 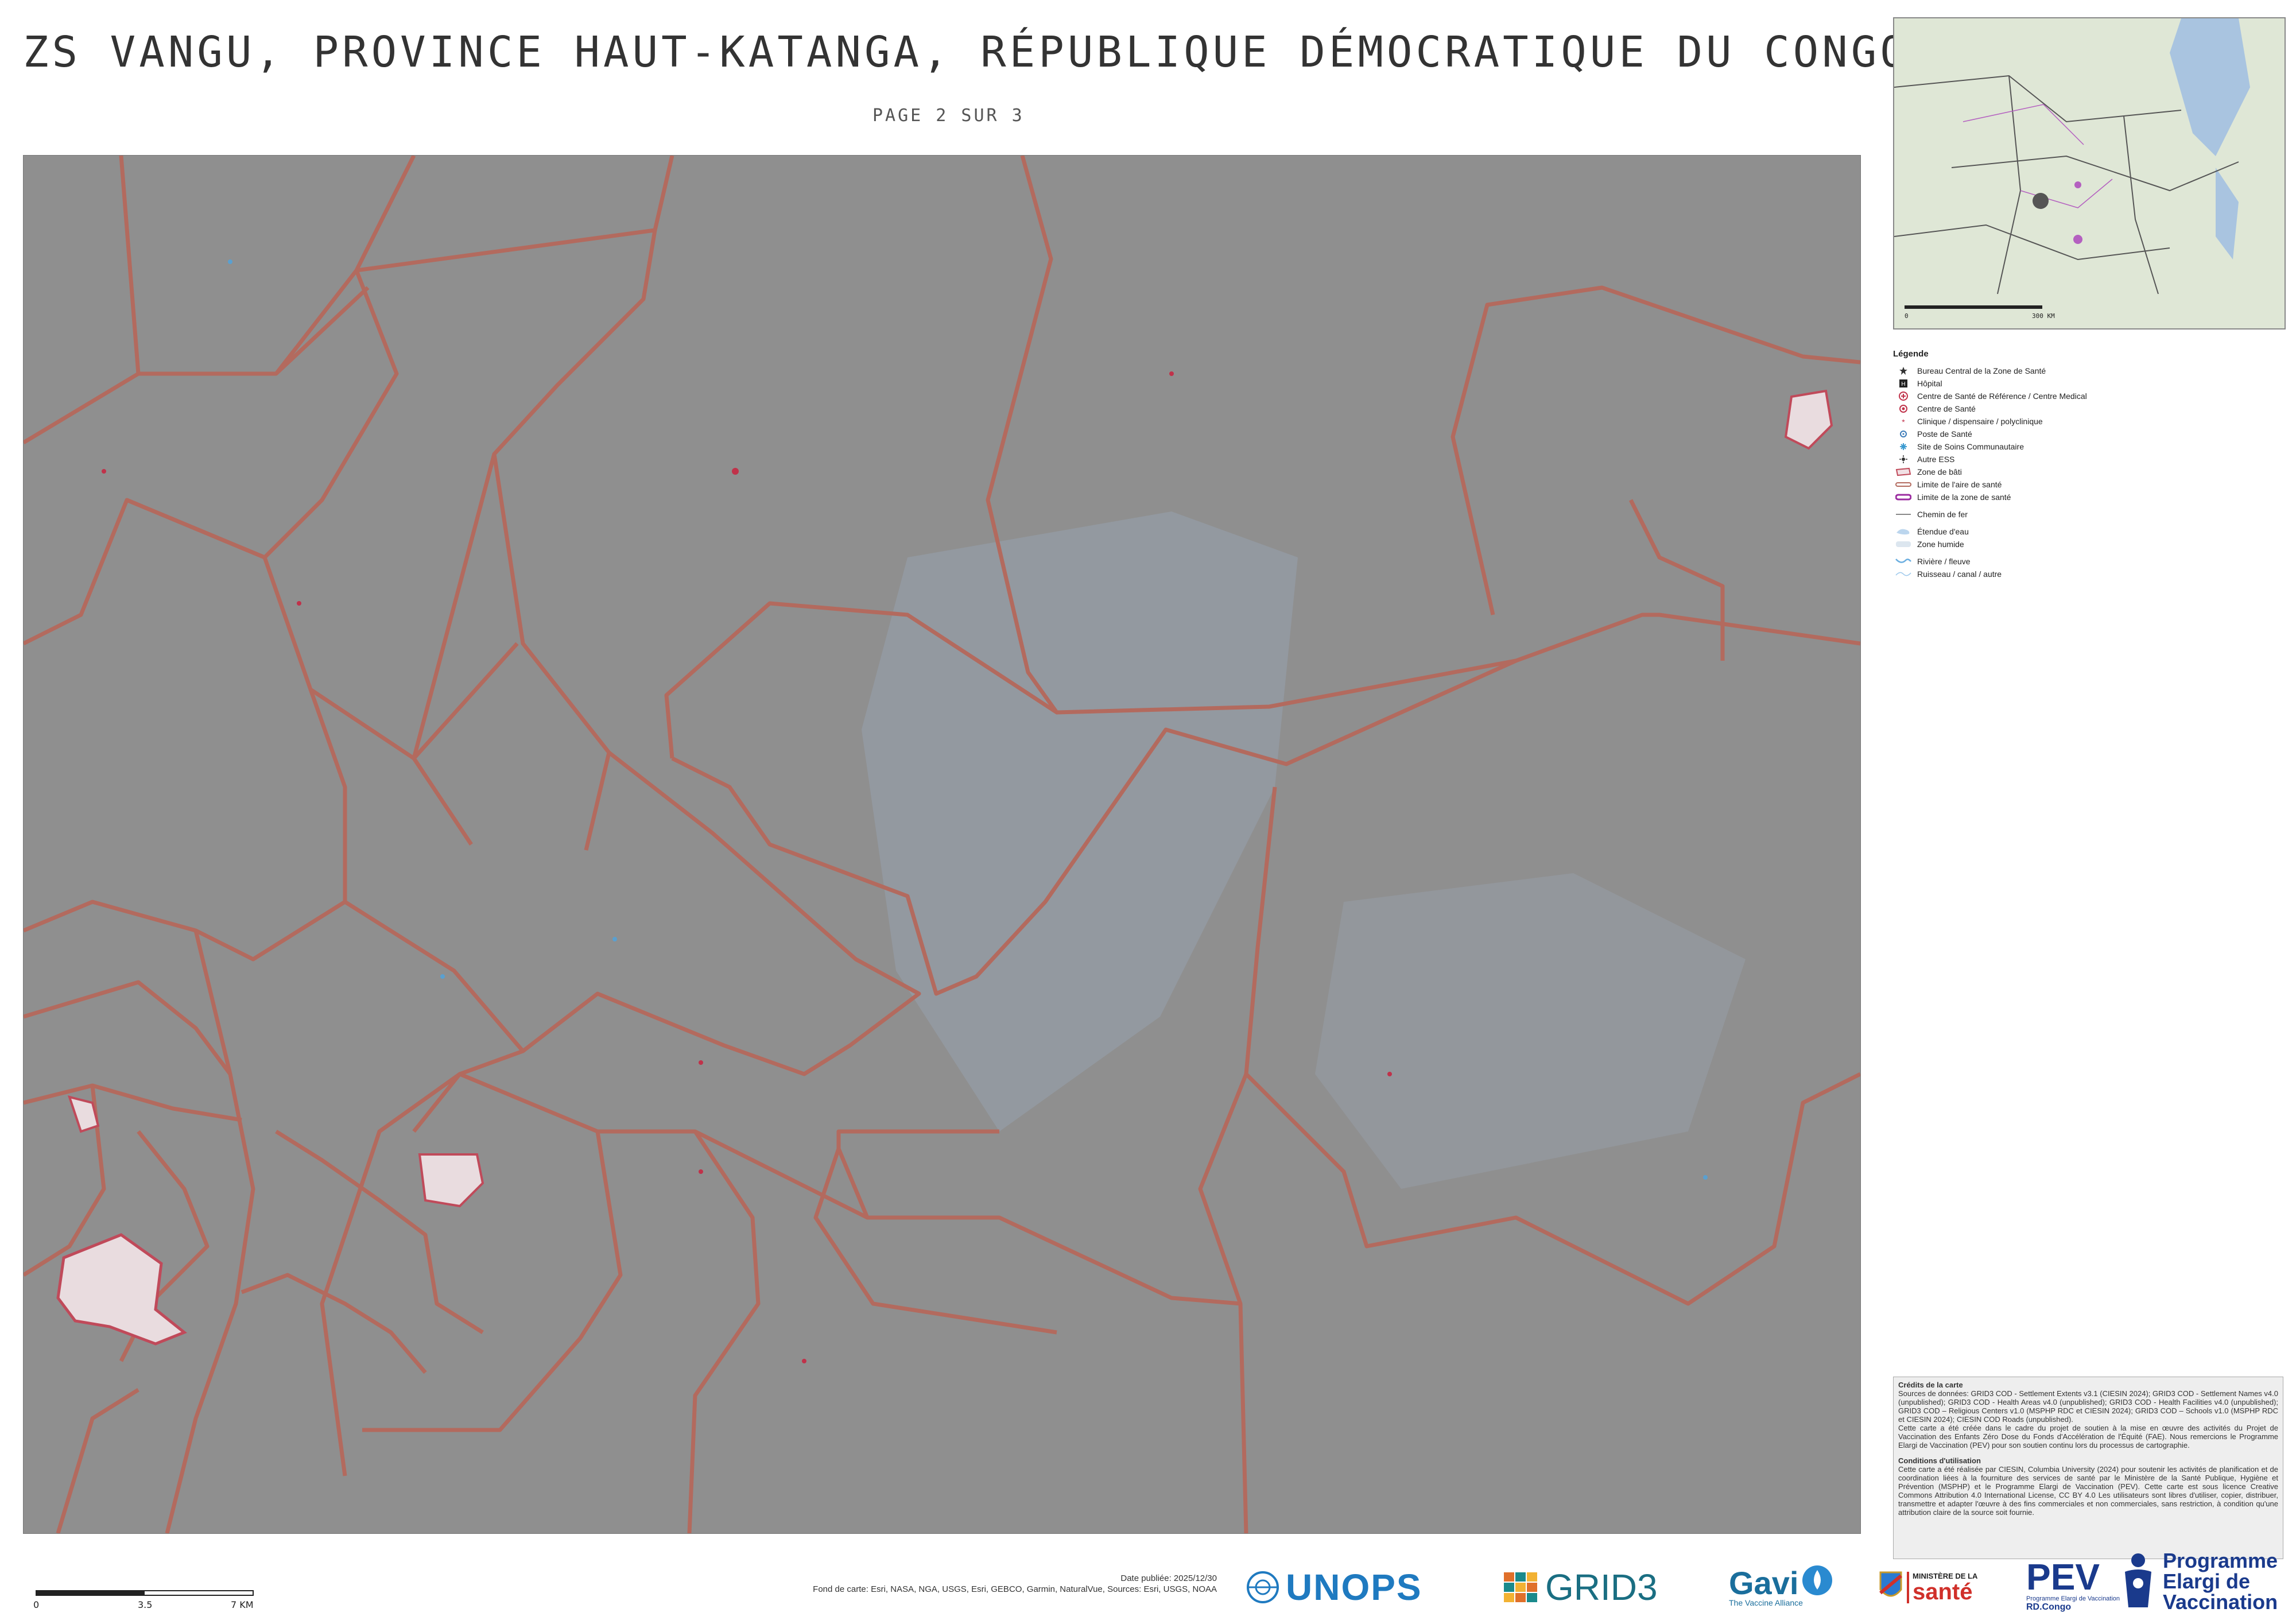 I want to click on legend-label: Étendue d'eau, so click(x=1943, y=531).